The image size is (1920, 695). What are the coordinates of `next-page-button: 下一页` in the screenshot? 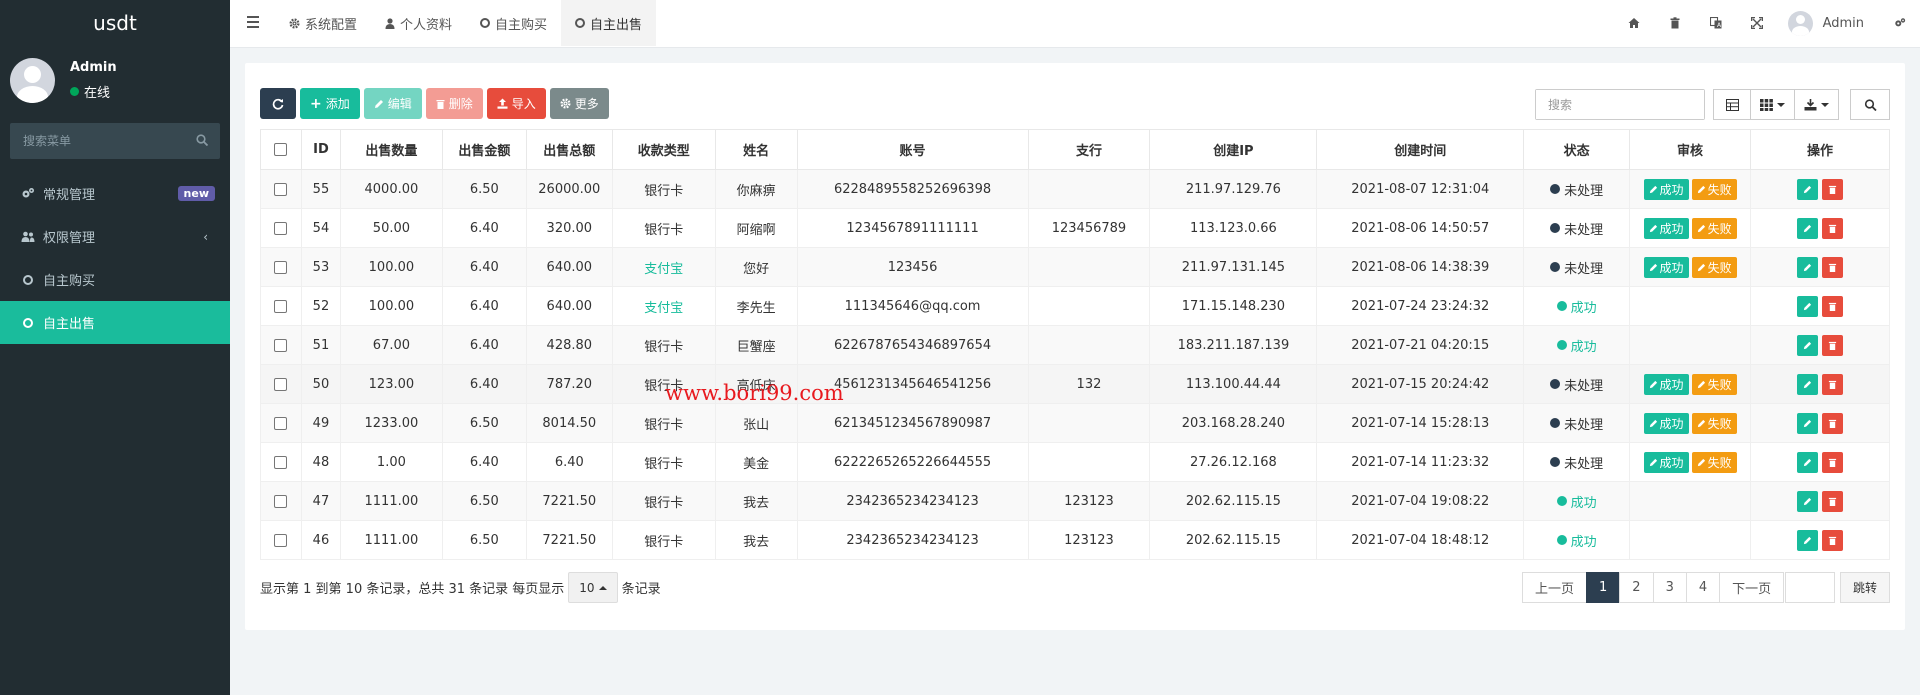 It's located at (1752, 587).